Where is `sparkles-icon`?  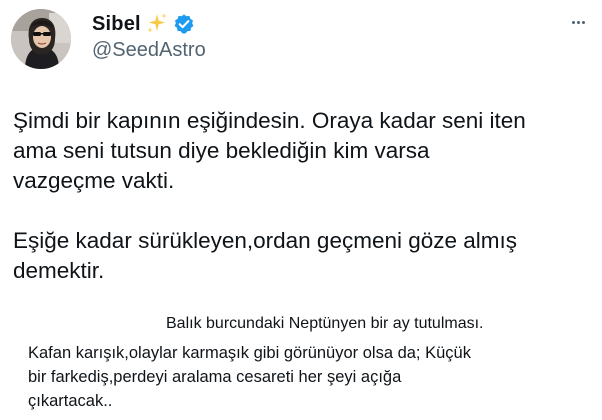 sparkles-icon is located at coordinates (157, 24).